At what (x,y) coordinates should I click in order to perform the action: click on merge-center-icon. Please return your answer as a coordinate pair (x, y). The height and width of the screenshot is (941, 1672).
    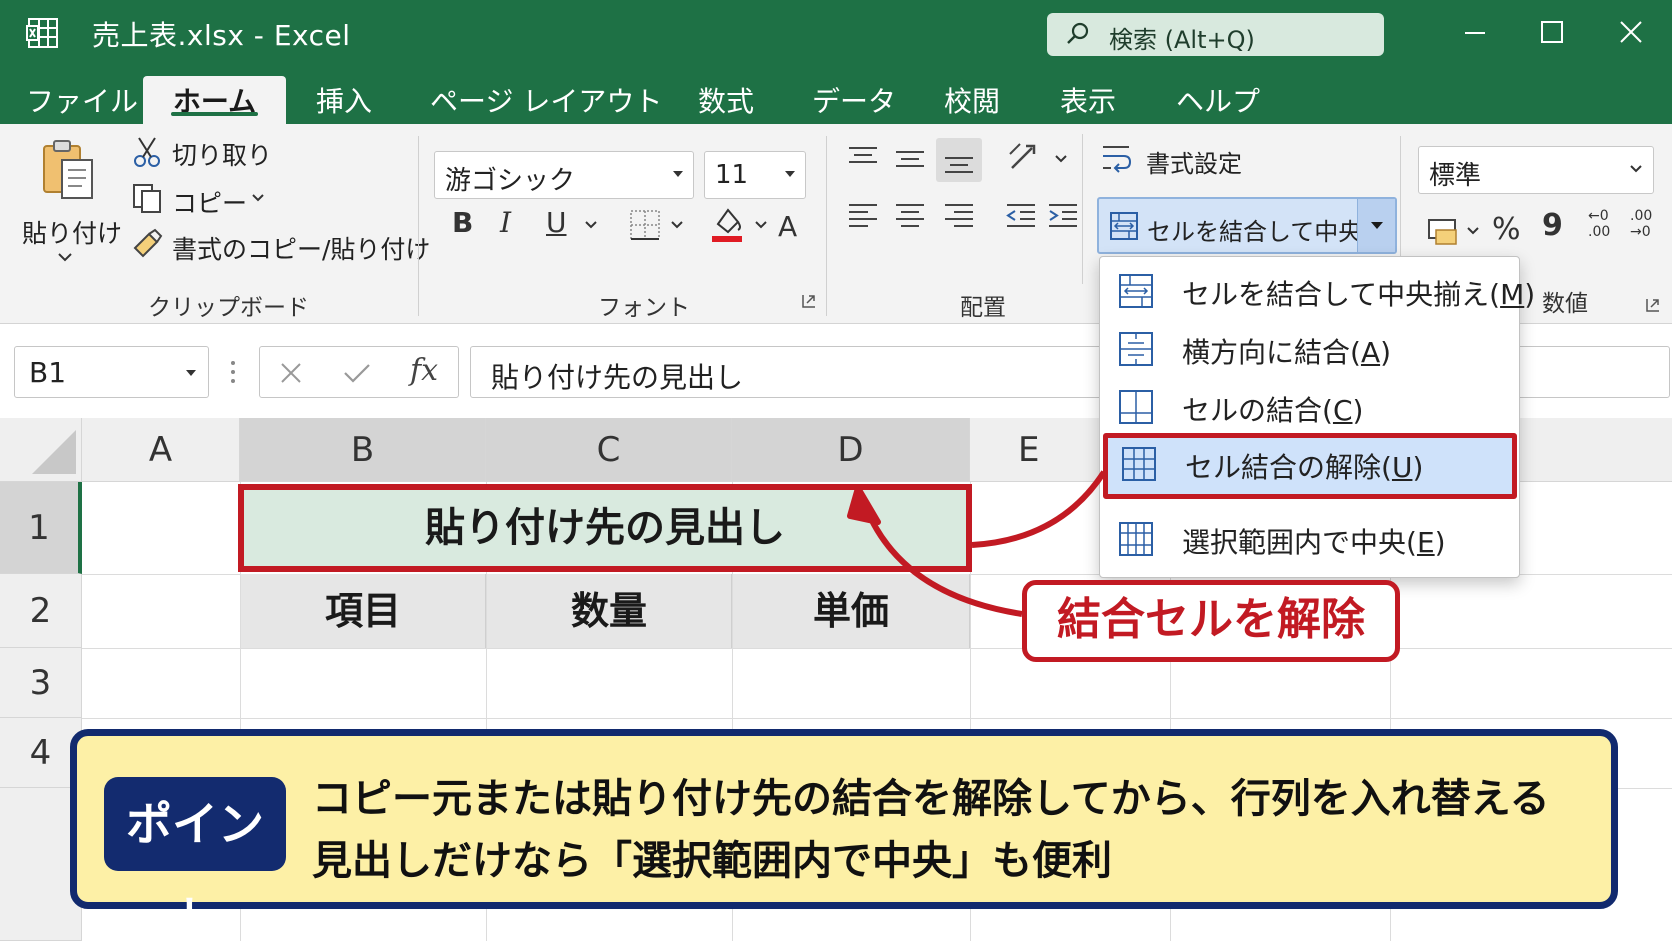
    Looking at the image, I should click on (1124, 226).